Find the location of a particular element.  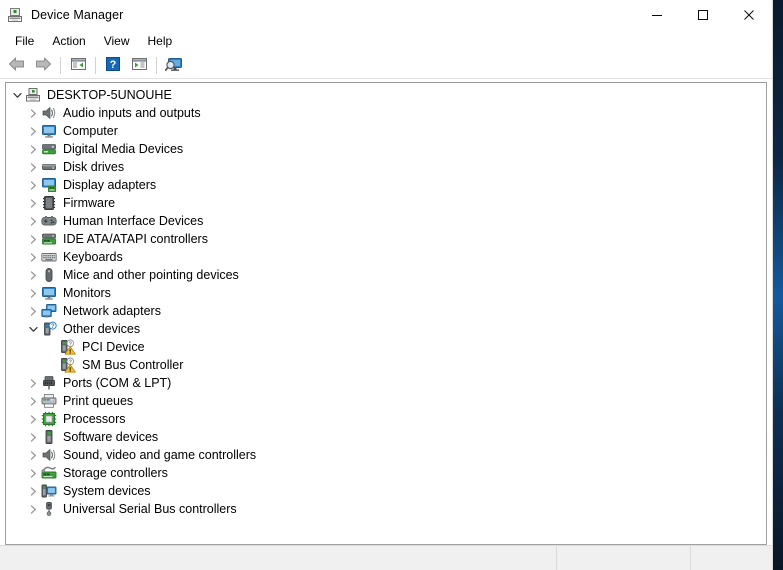

monitor-icon is located at coordinates (49, 131).